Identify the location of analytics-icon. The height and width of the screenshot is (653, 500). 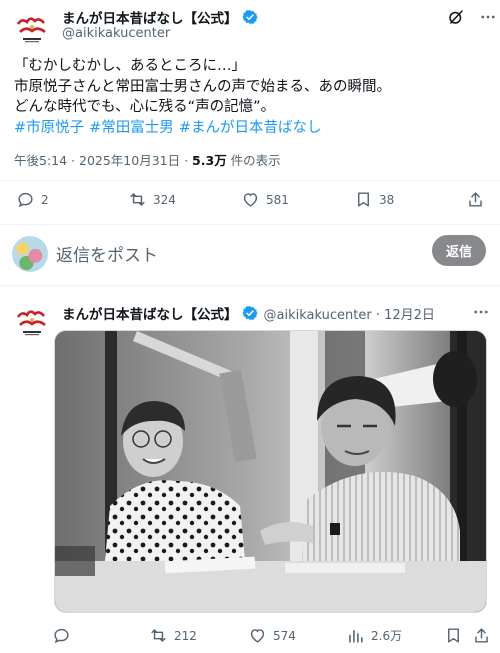
(356, 636).